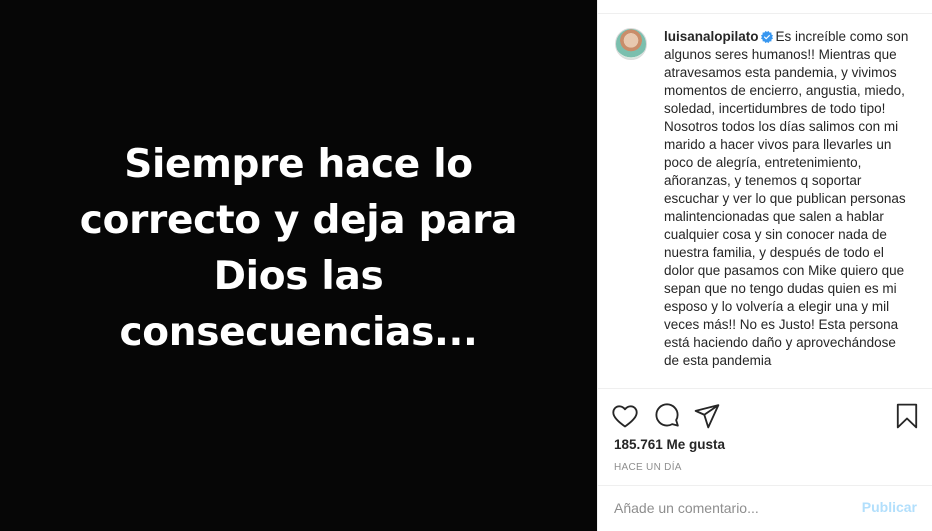  What do you see at coordinates (707, 416) in the screenshot?
I see `share-icon` at bounding box center [707, 416].